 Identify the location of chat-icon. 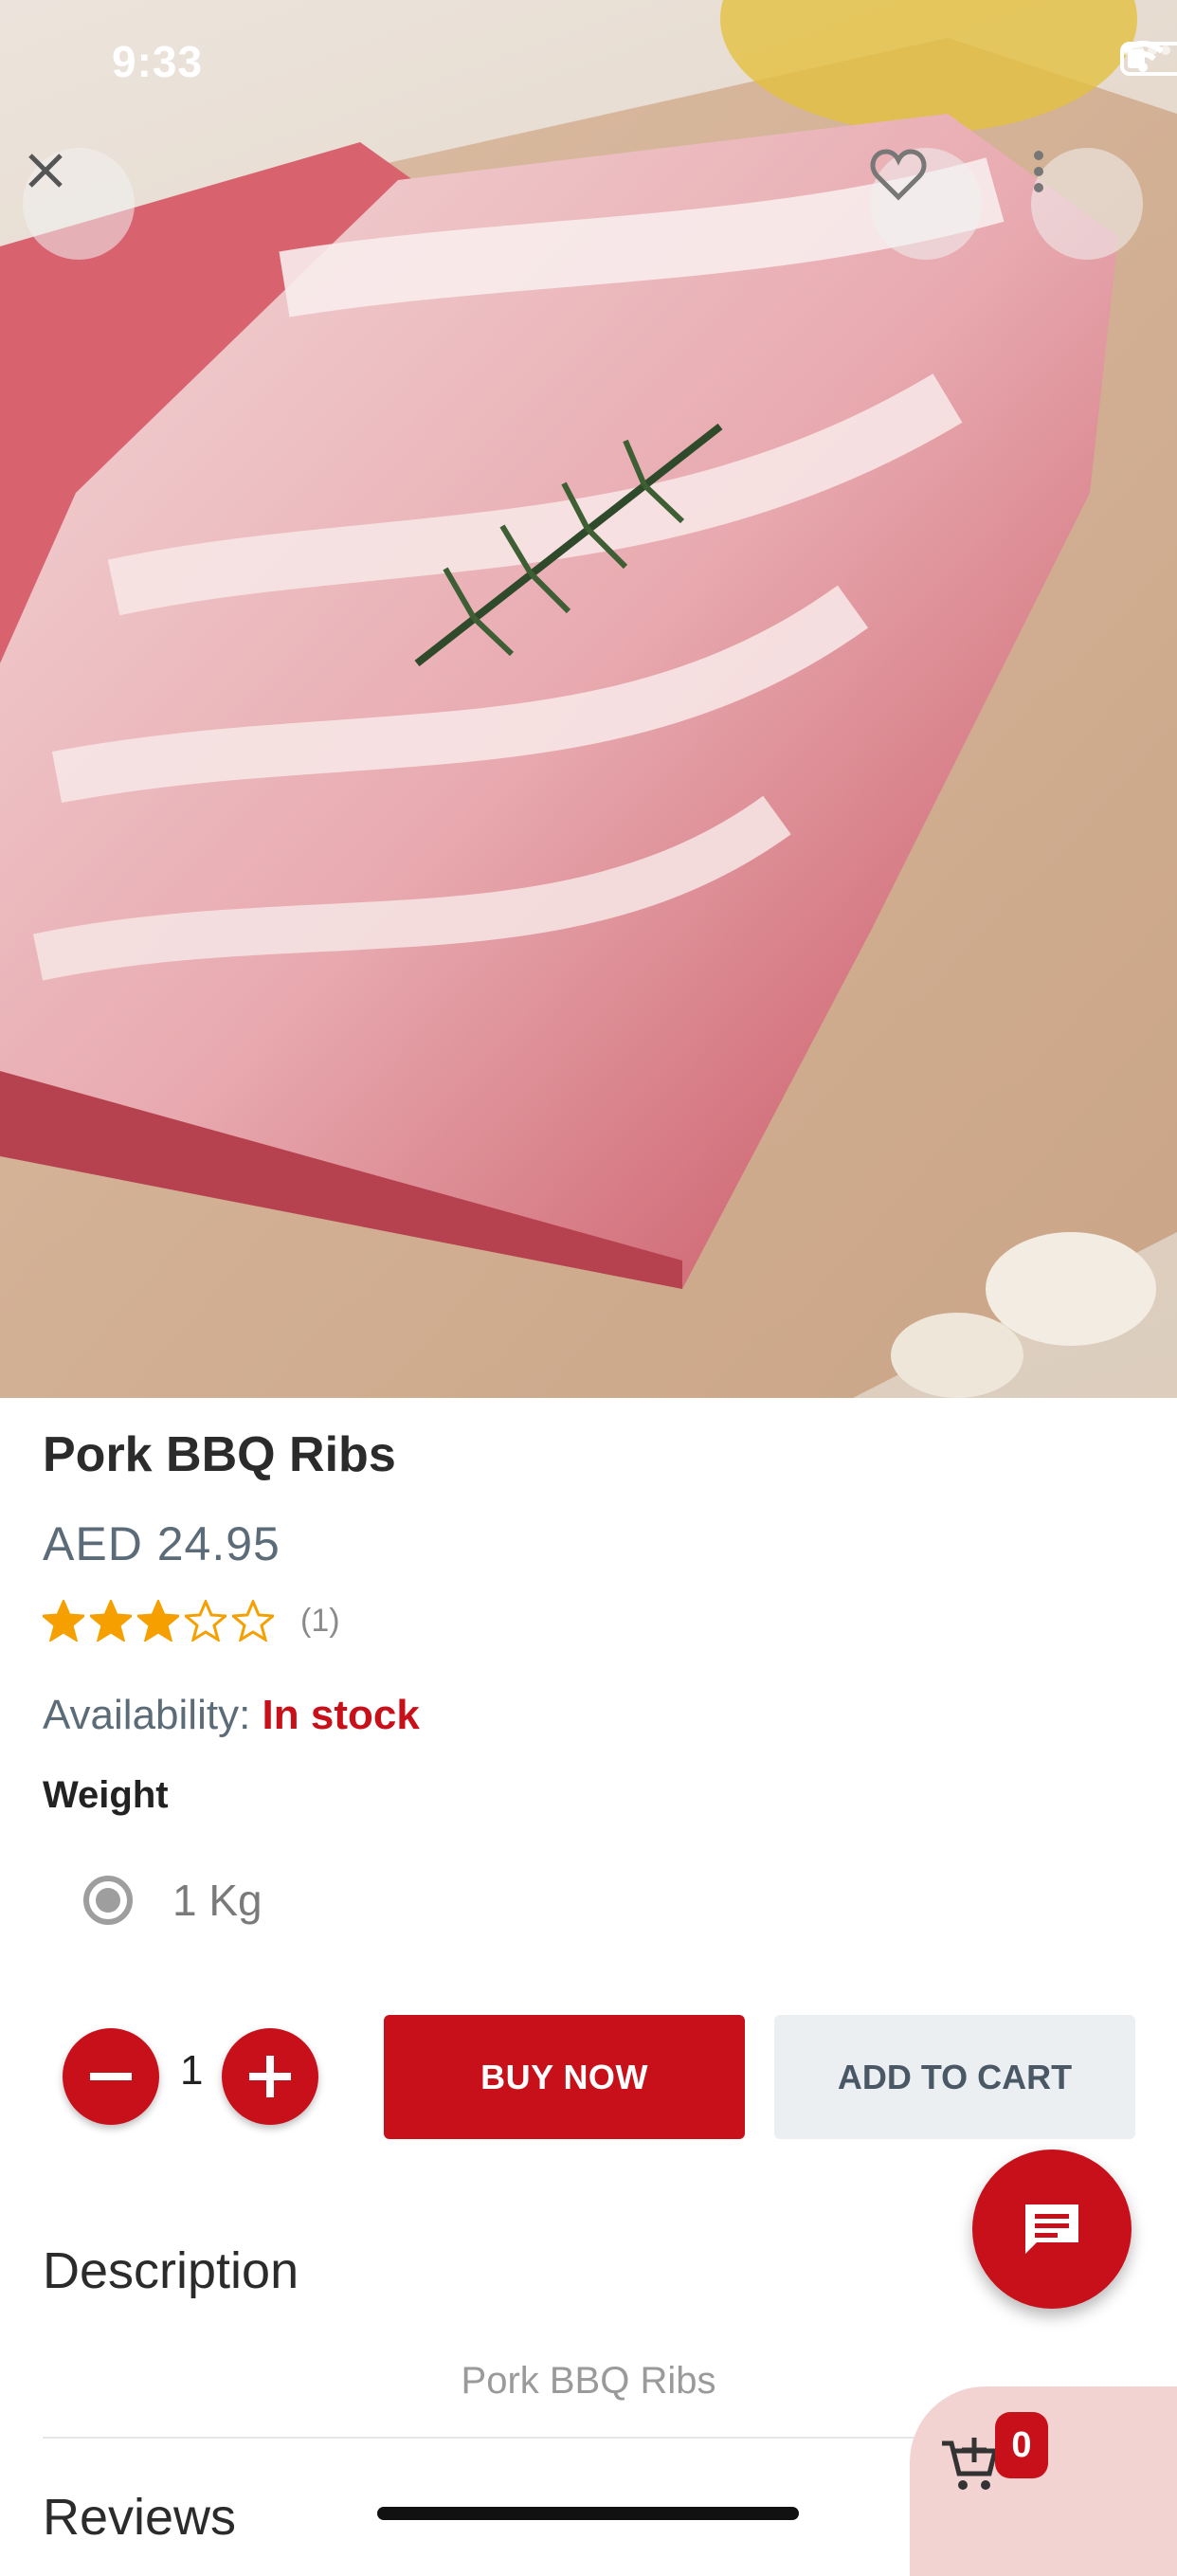
(1051, 2229).